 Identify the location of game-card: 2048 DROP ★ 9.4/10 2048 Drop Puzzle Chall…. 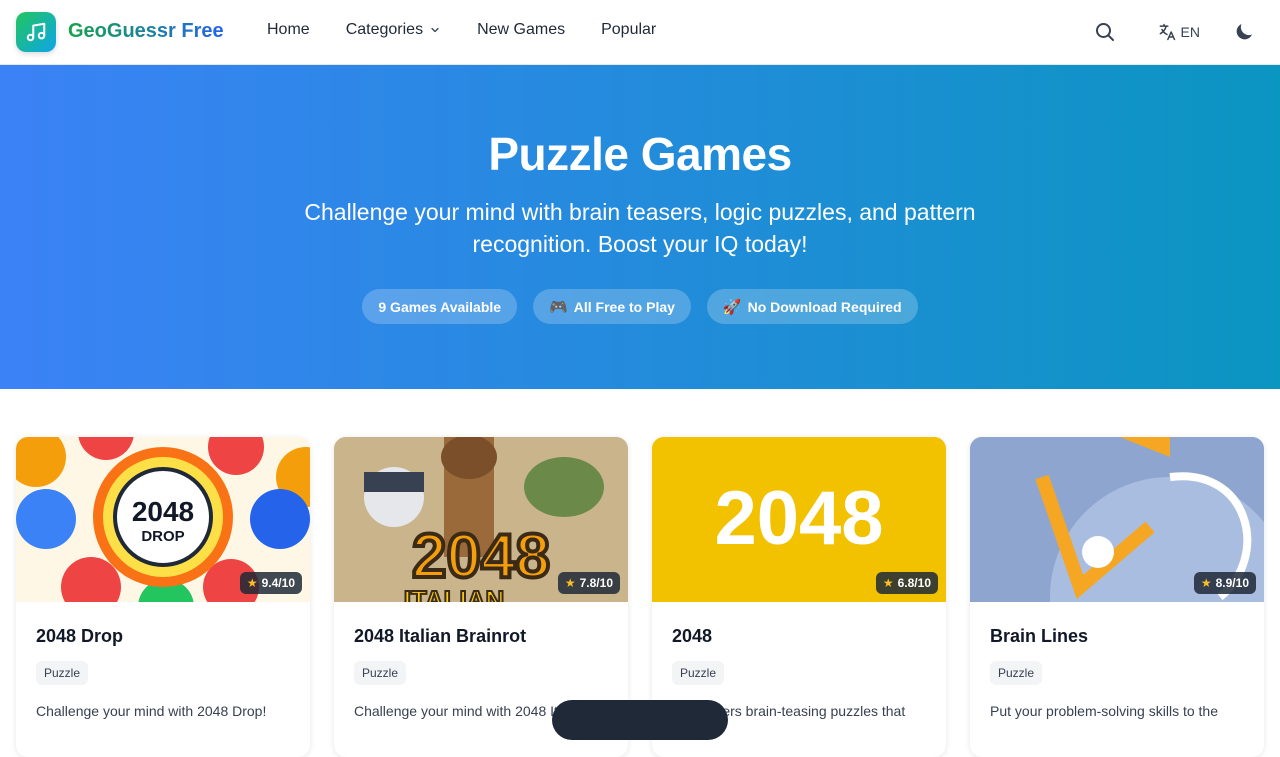
(163, 597).